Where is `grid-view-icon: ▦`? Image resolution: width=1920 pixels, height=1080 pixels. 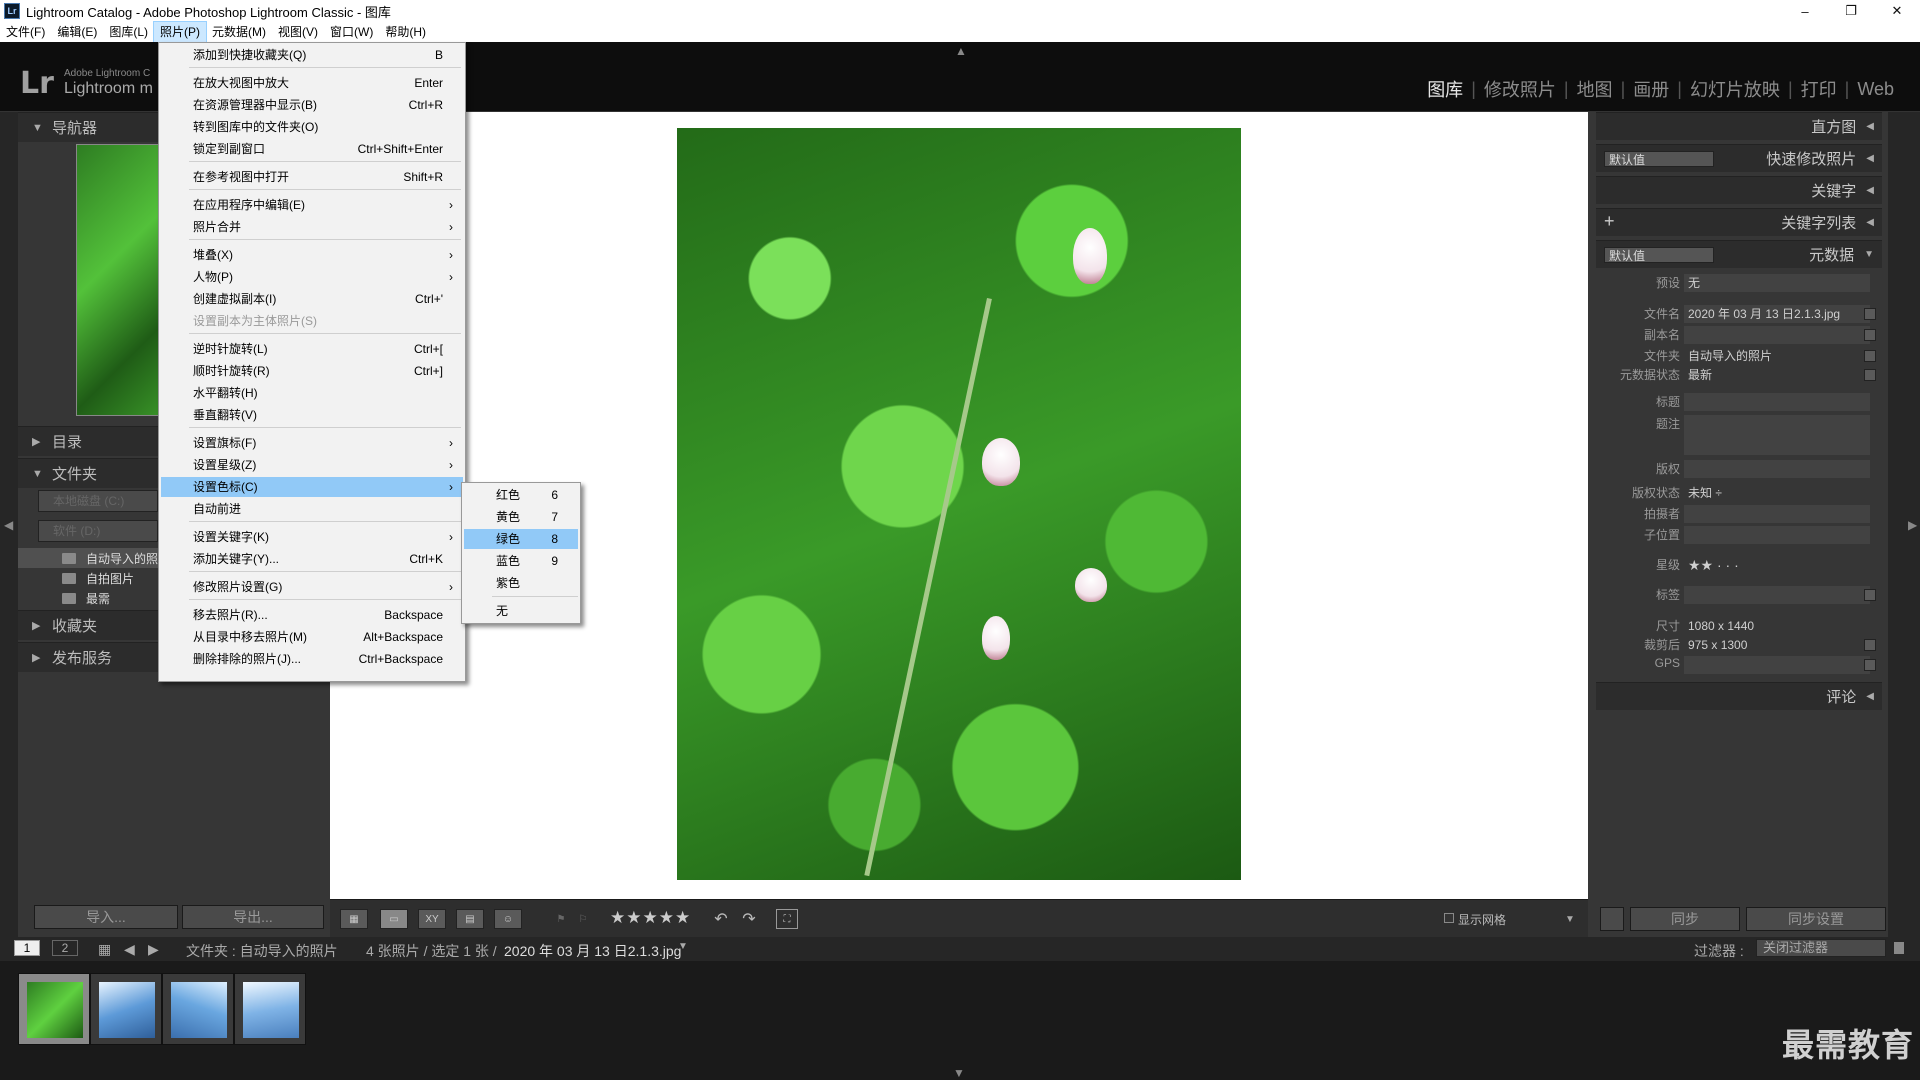 grid-view-icon: ▦ is located at coordinates (354, 919).